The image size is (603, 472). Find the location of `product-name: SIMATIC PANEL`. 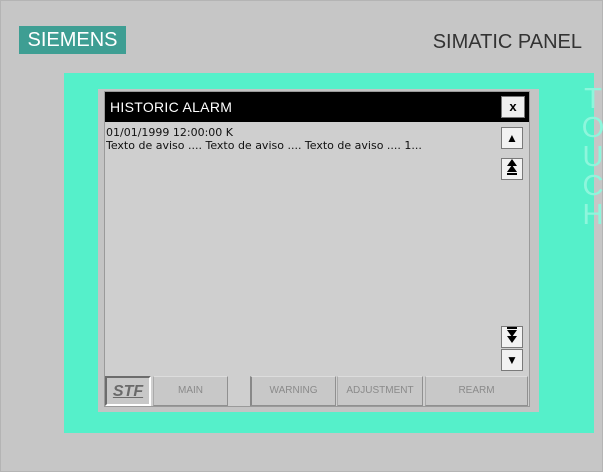

product-name: SIMATIC PANEL is located at coordinates (507, 42).